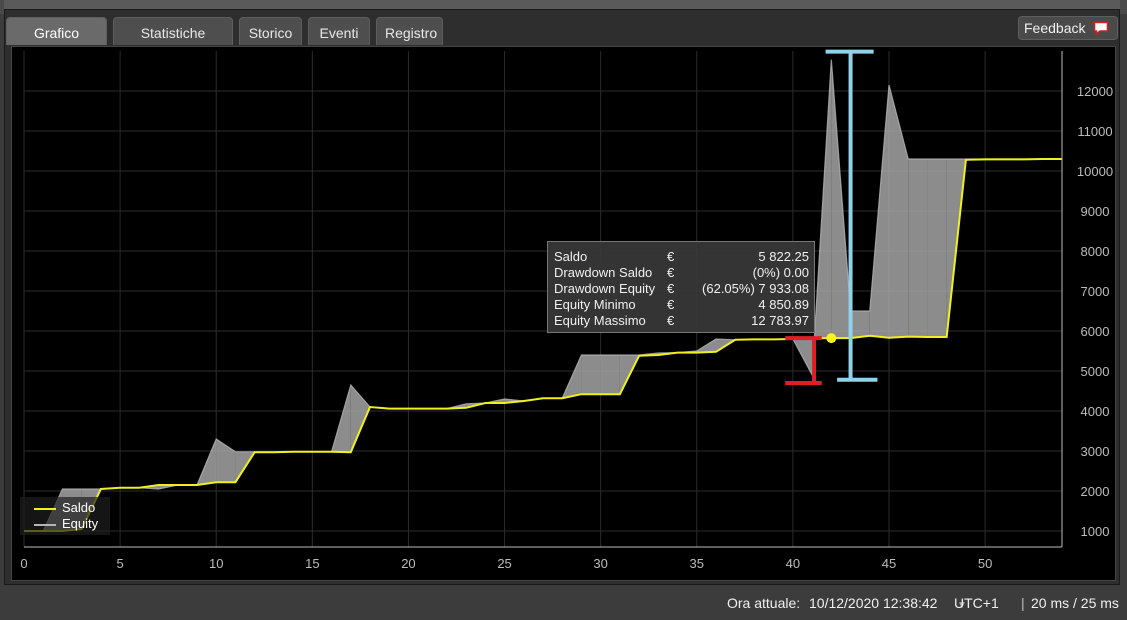 This screenshot has width=1127, height=620. What do you see at coordinates (45, 509) in the screenshot?
I see `legend-swatch-saldo` at bounding box center [45, 509].